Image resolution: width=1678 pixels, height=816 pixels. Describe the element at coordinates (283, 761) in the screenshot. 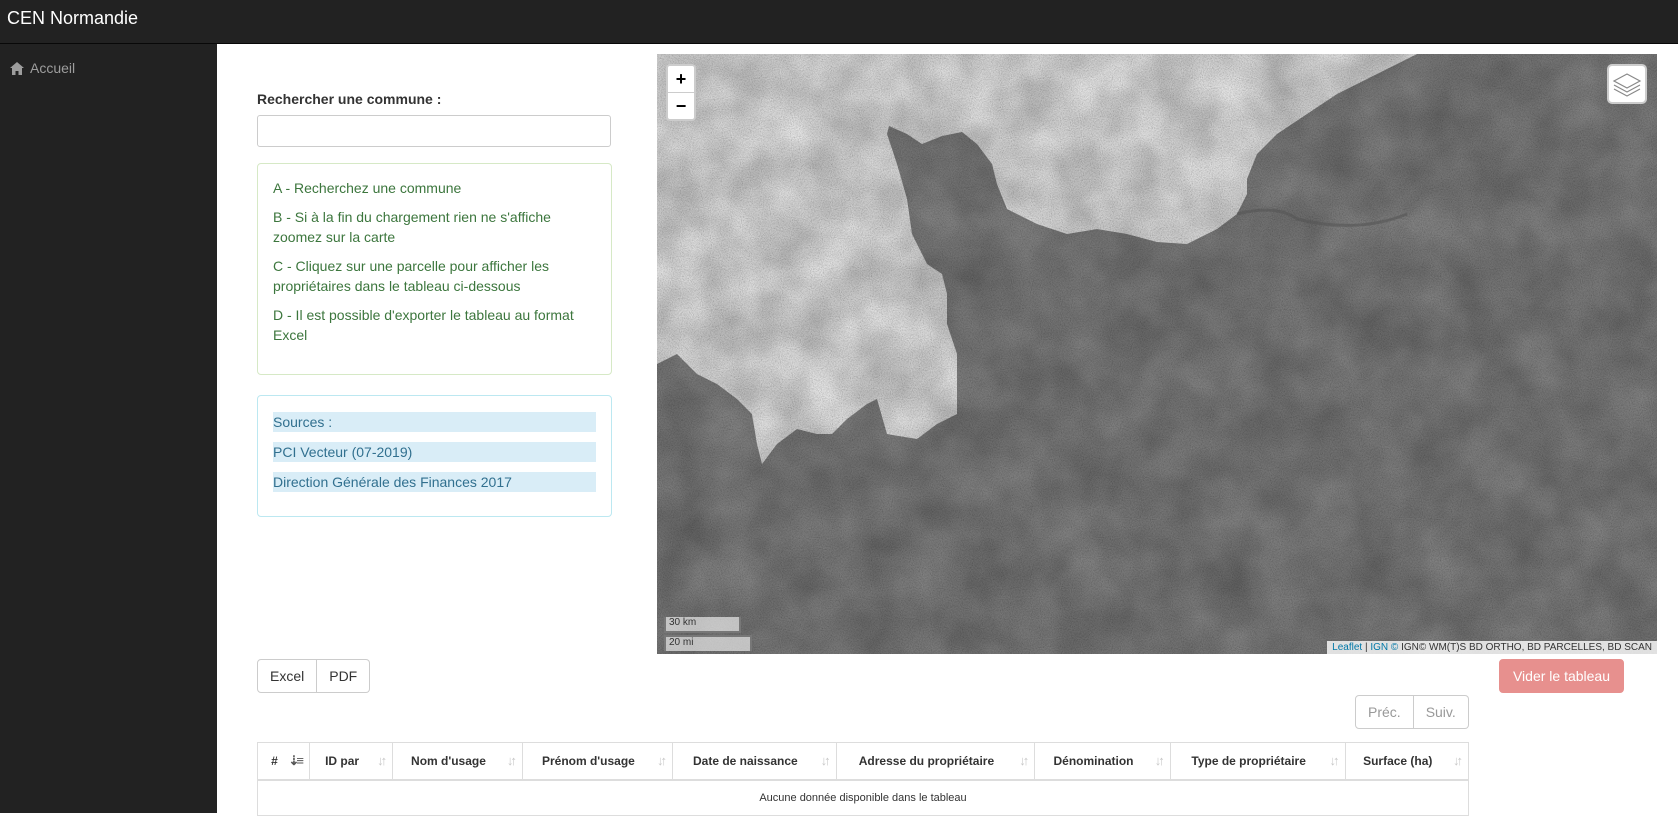

I see `column-header: # ⇣≡` at that location.